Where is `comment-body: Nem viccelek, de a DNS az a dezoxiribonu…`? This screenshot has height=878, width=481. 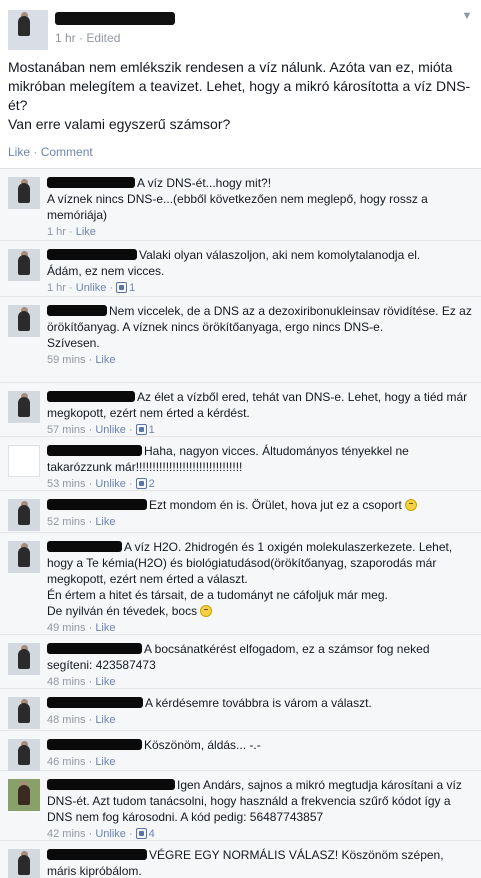
comment-body: Nem viccelek, de a DNS az a dezoxiribonu… is located at coordinates (261, 335).